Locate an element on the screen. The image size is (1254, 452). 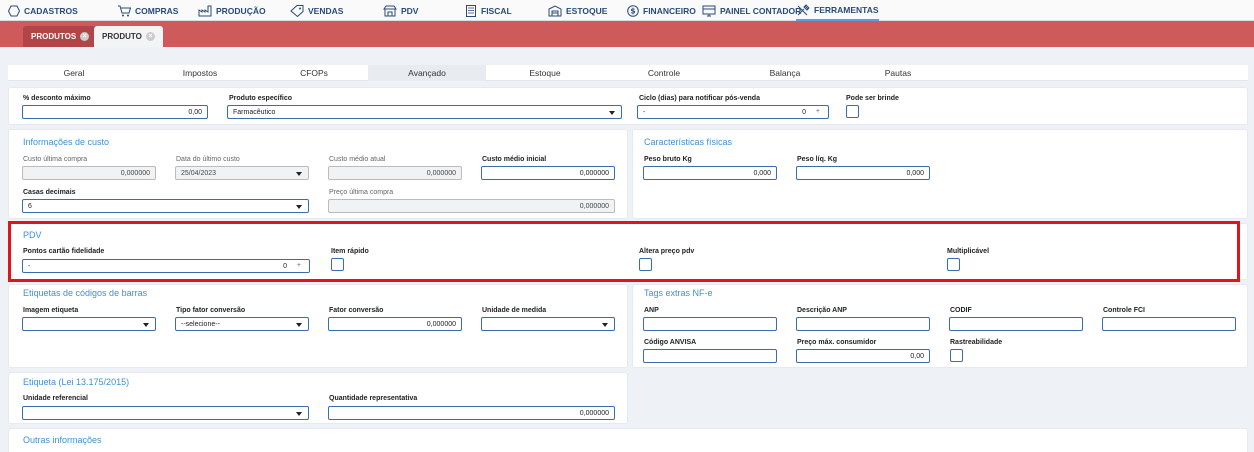
store-icon is located at coordinates (390, 11).